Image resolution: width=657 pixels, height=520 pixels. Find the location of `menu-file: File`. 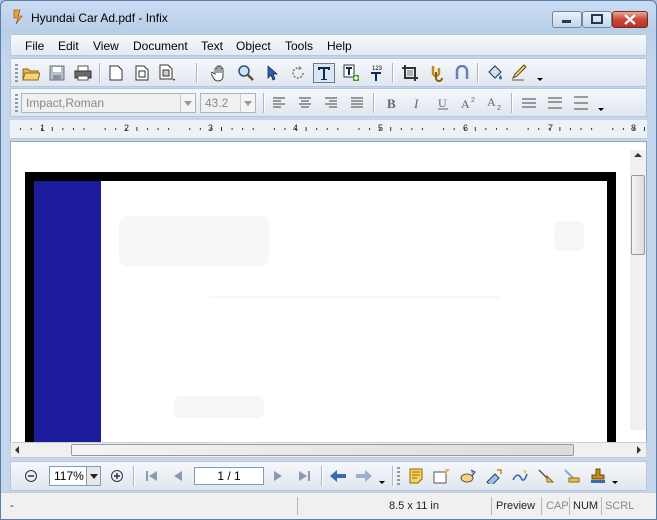

menu-file: File is located at coordinates (34, 46).